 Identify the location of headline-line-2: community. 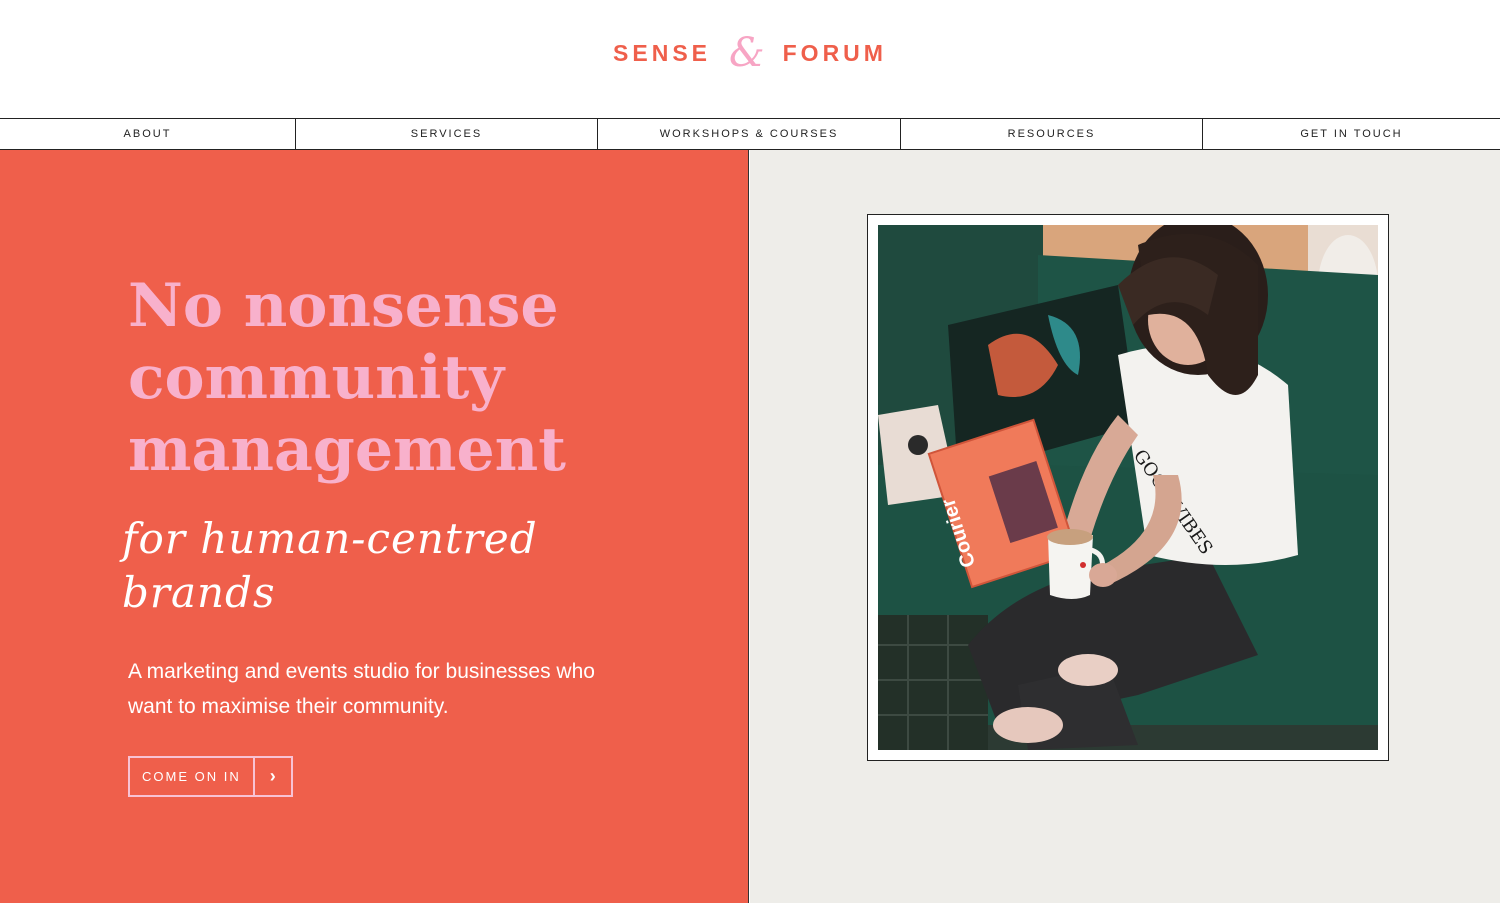
(316, 378).